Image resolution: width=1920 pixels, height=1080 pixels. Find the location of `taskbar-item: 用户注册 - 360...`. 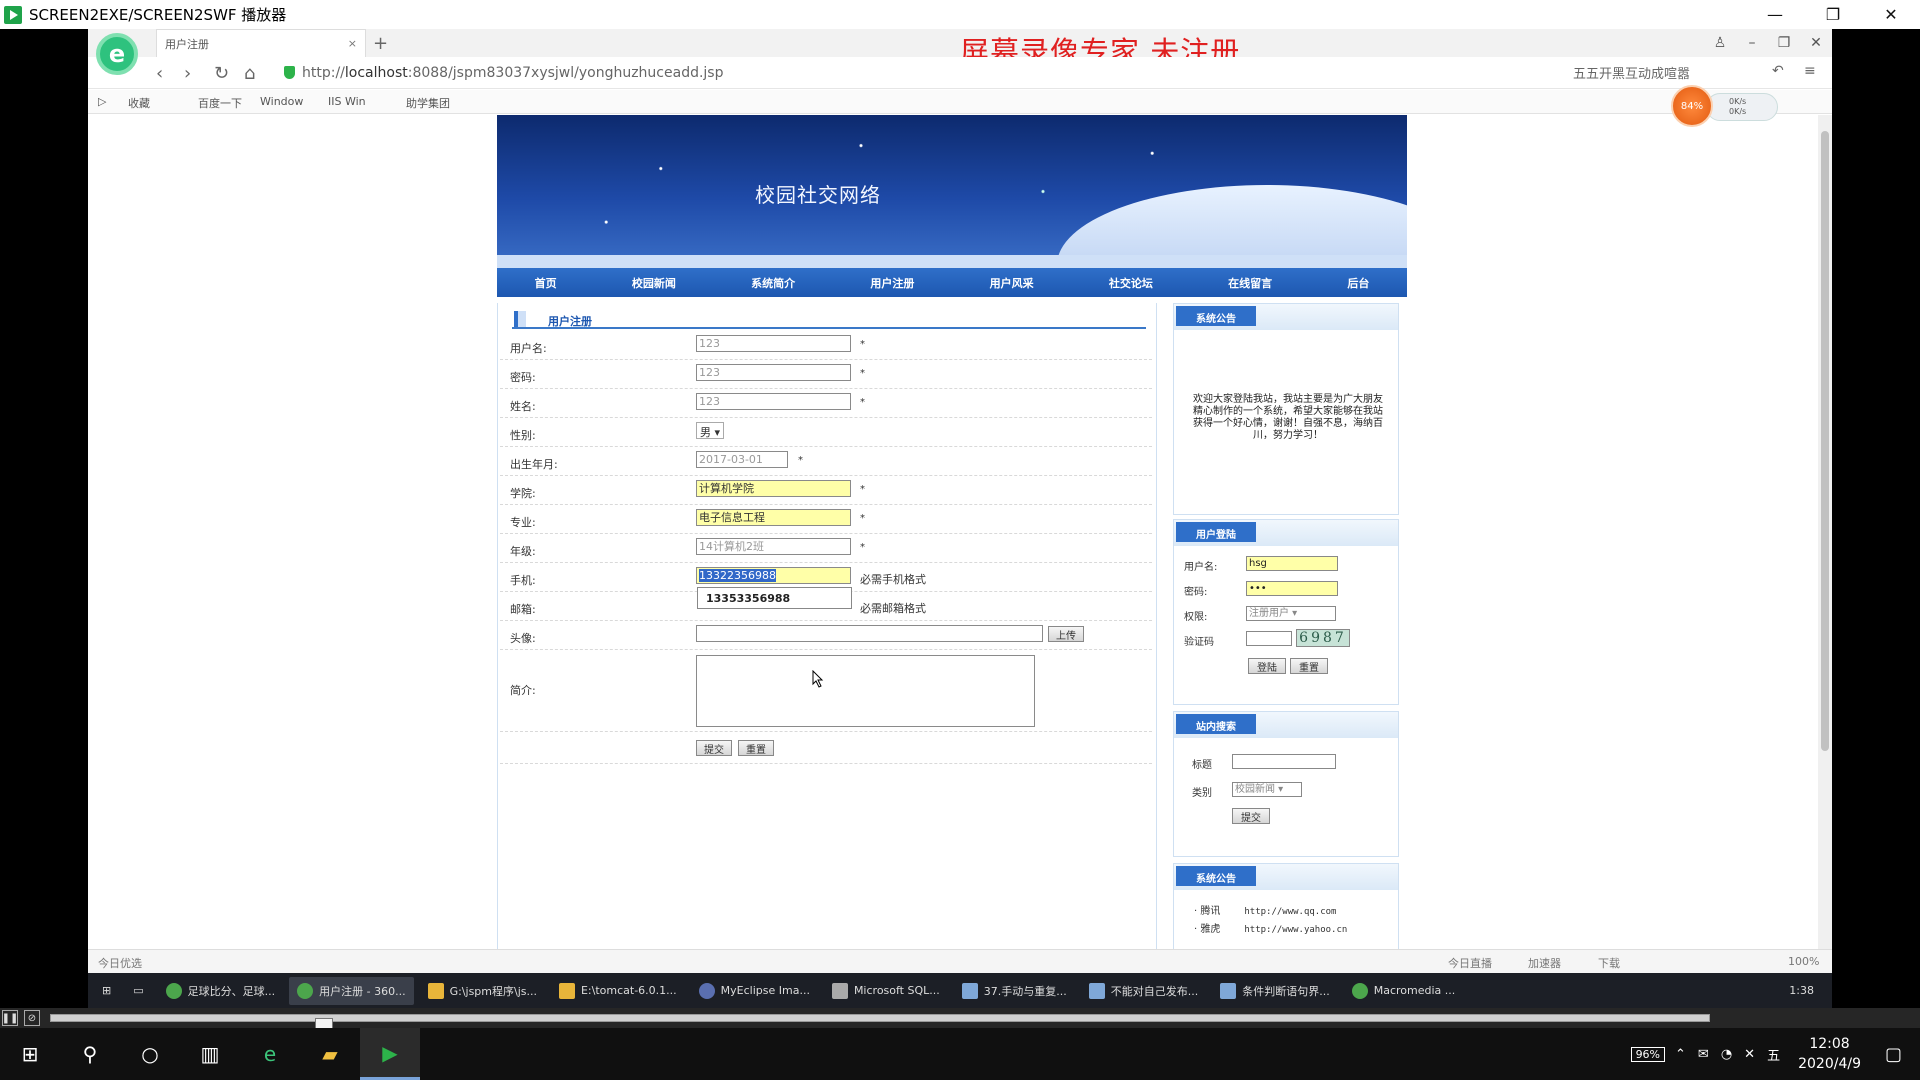

taskbar-item: 用户注册 - 360... is located at coordinates (351, 990).